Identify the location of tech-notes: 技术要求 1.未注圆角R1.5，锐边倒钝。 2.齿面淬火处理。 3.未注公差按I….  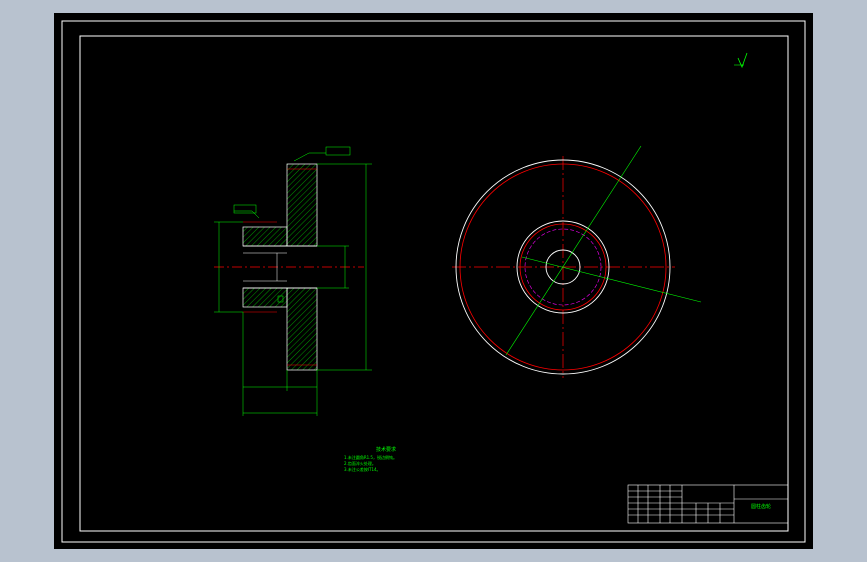
(370, 459).